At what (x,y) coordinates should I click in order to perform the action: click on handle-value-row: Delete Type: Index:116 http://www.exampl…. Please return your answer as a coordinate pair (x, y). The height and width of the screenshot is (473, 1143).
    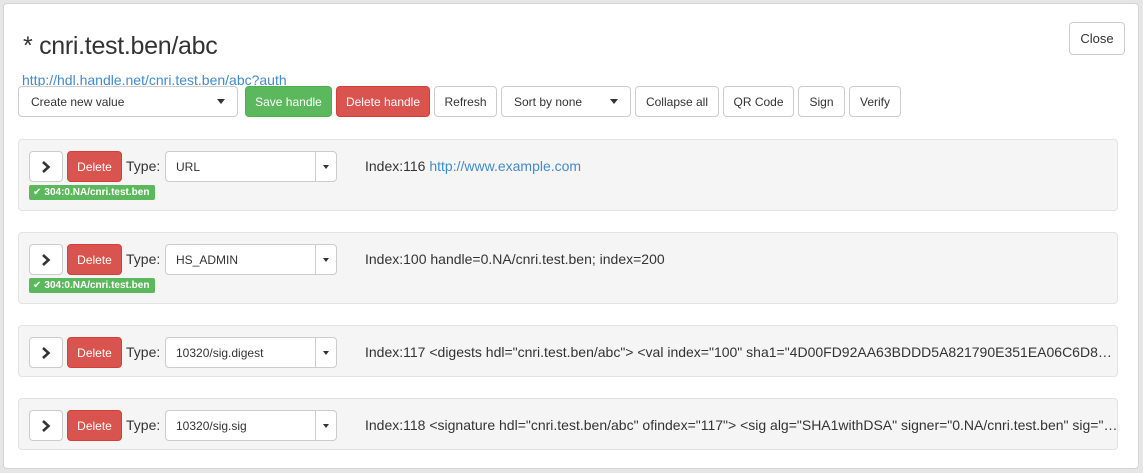
    Looking at the image, I should click on (568, 175).